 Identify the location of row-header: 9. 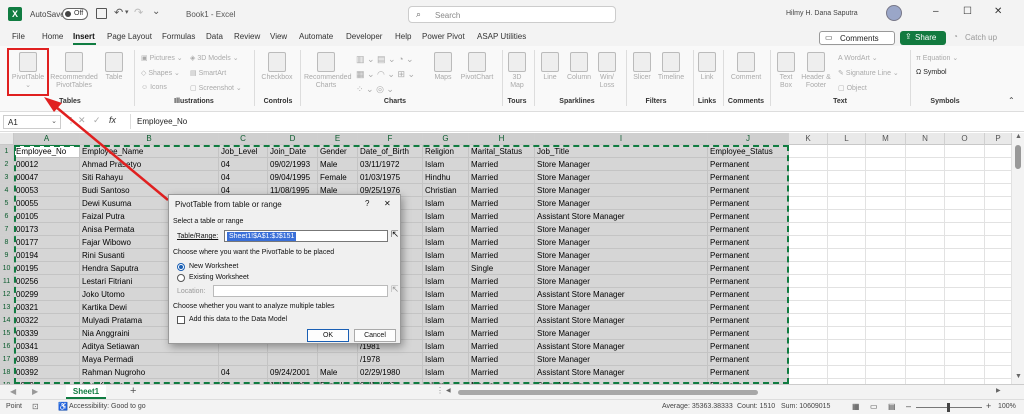
(7, 255).